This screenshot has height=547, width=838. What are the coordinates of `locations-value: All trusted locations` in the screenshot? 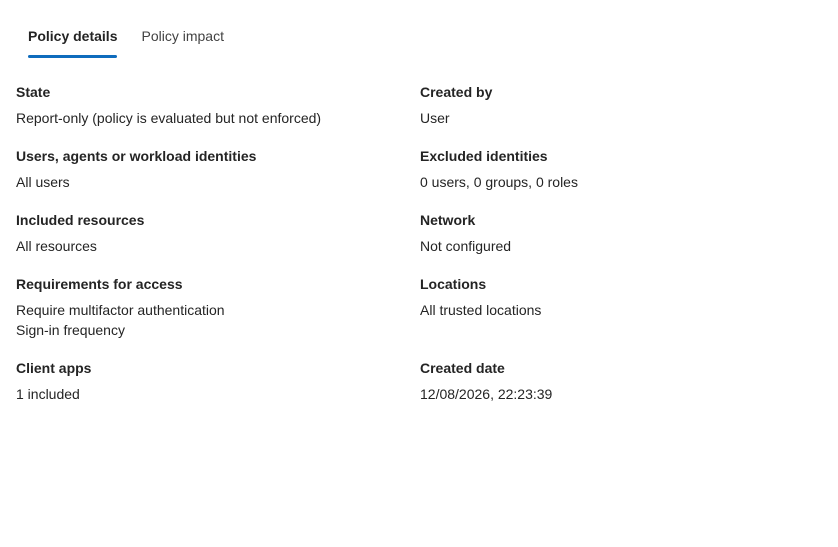 It's located at (481, 310).